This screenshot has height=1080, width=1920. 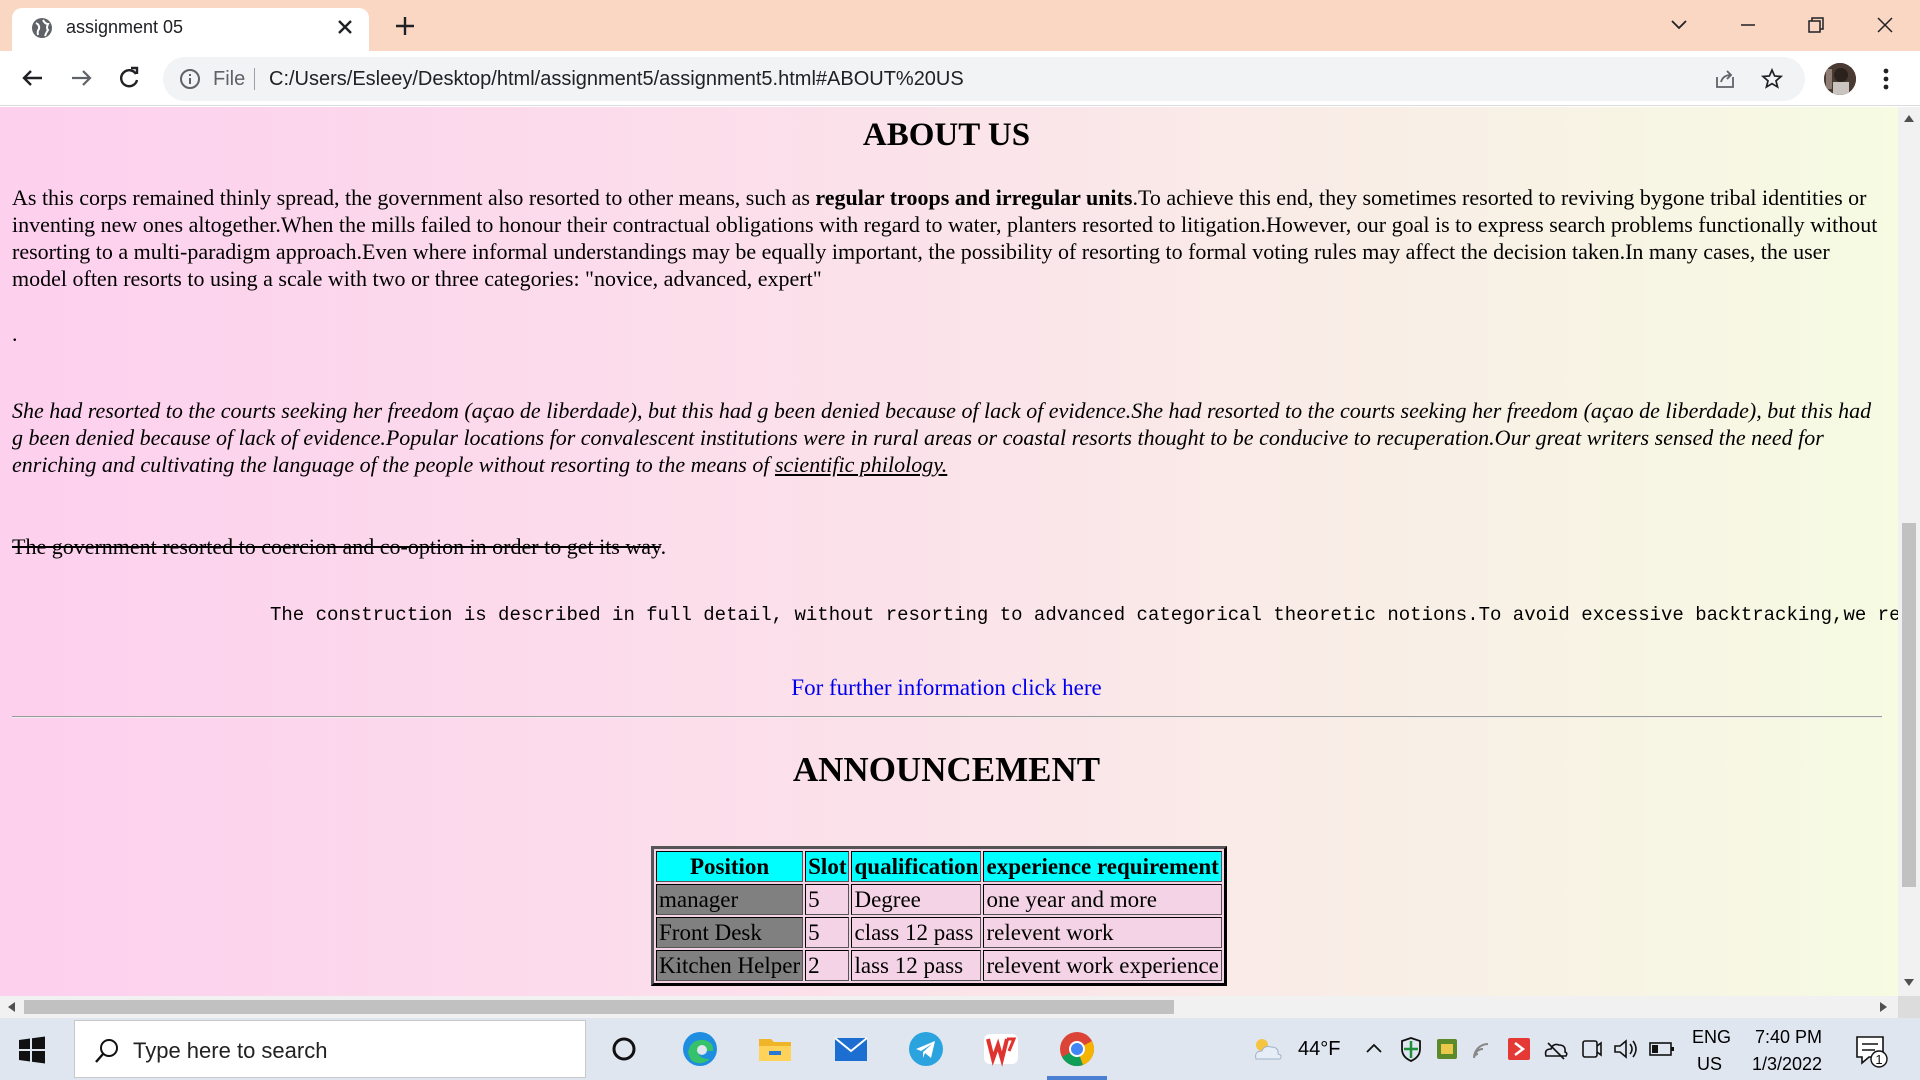 I want to click on volume-speaker-icon, so click(x=1626, y=1049).